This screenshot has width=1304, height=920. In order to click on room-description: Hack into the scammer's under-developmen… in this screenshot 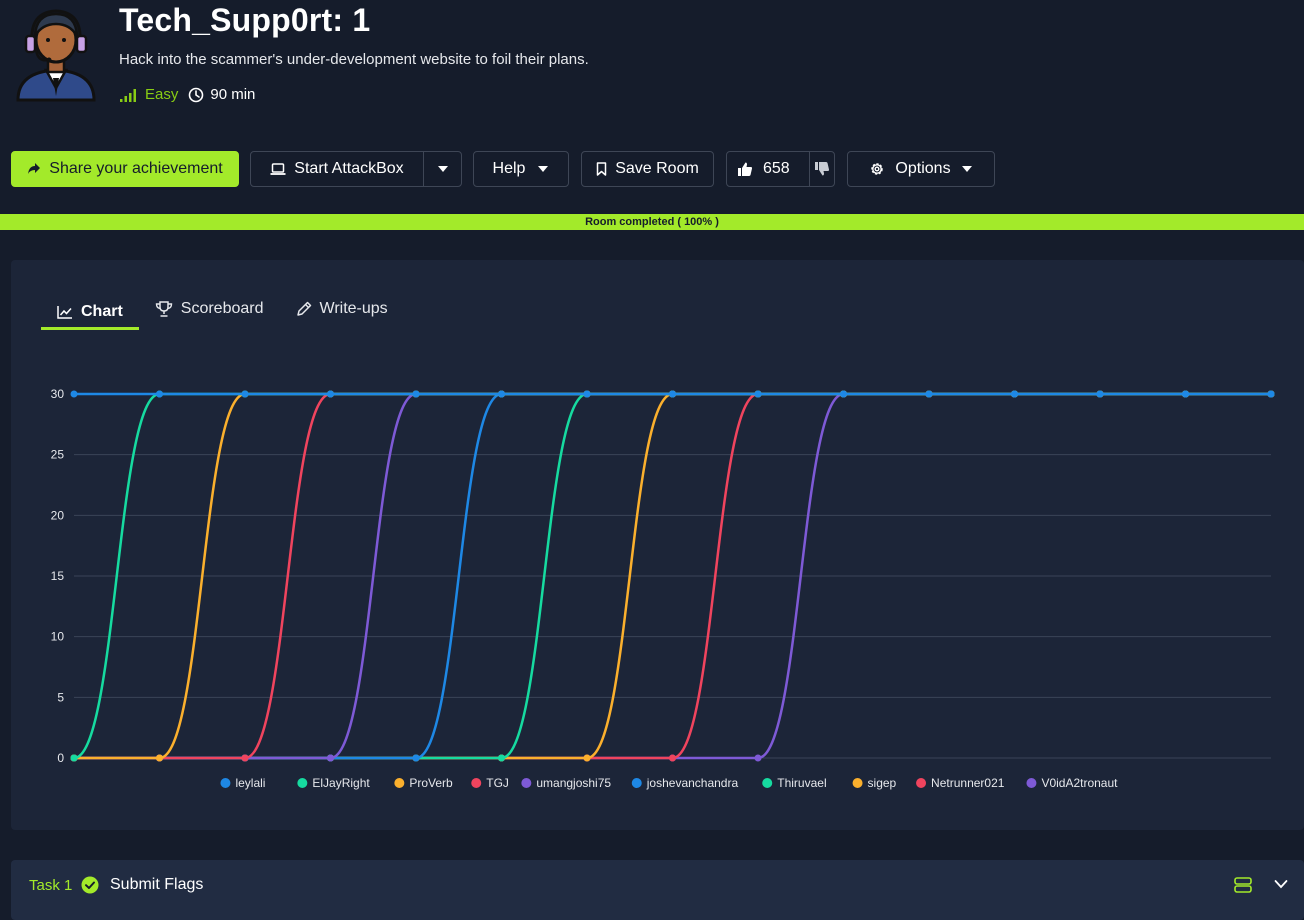, I will do `click(354, 59)`.